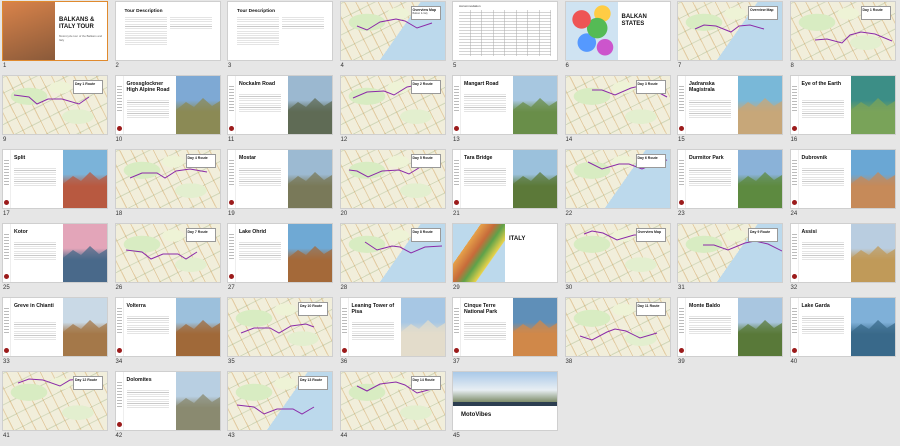 Image resolution: width=900 pixels, height=446 pixels. I want to click on slide-thumbnail: BALKAN STATES, so click(618, 31).